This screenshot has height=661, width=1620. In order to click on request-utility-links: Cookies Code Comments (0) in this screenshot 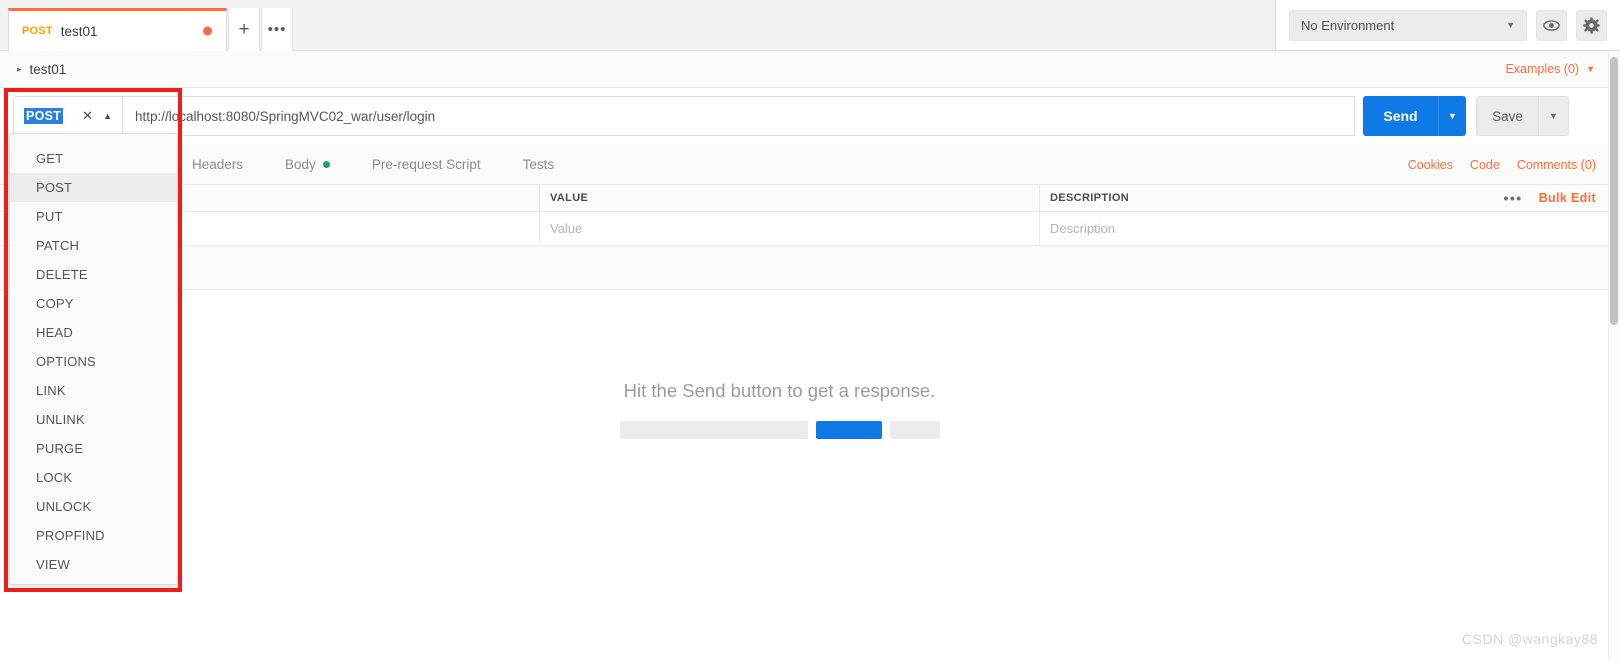, I will do `click(1510, 165)`.